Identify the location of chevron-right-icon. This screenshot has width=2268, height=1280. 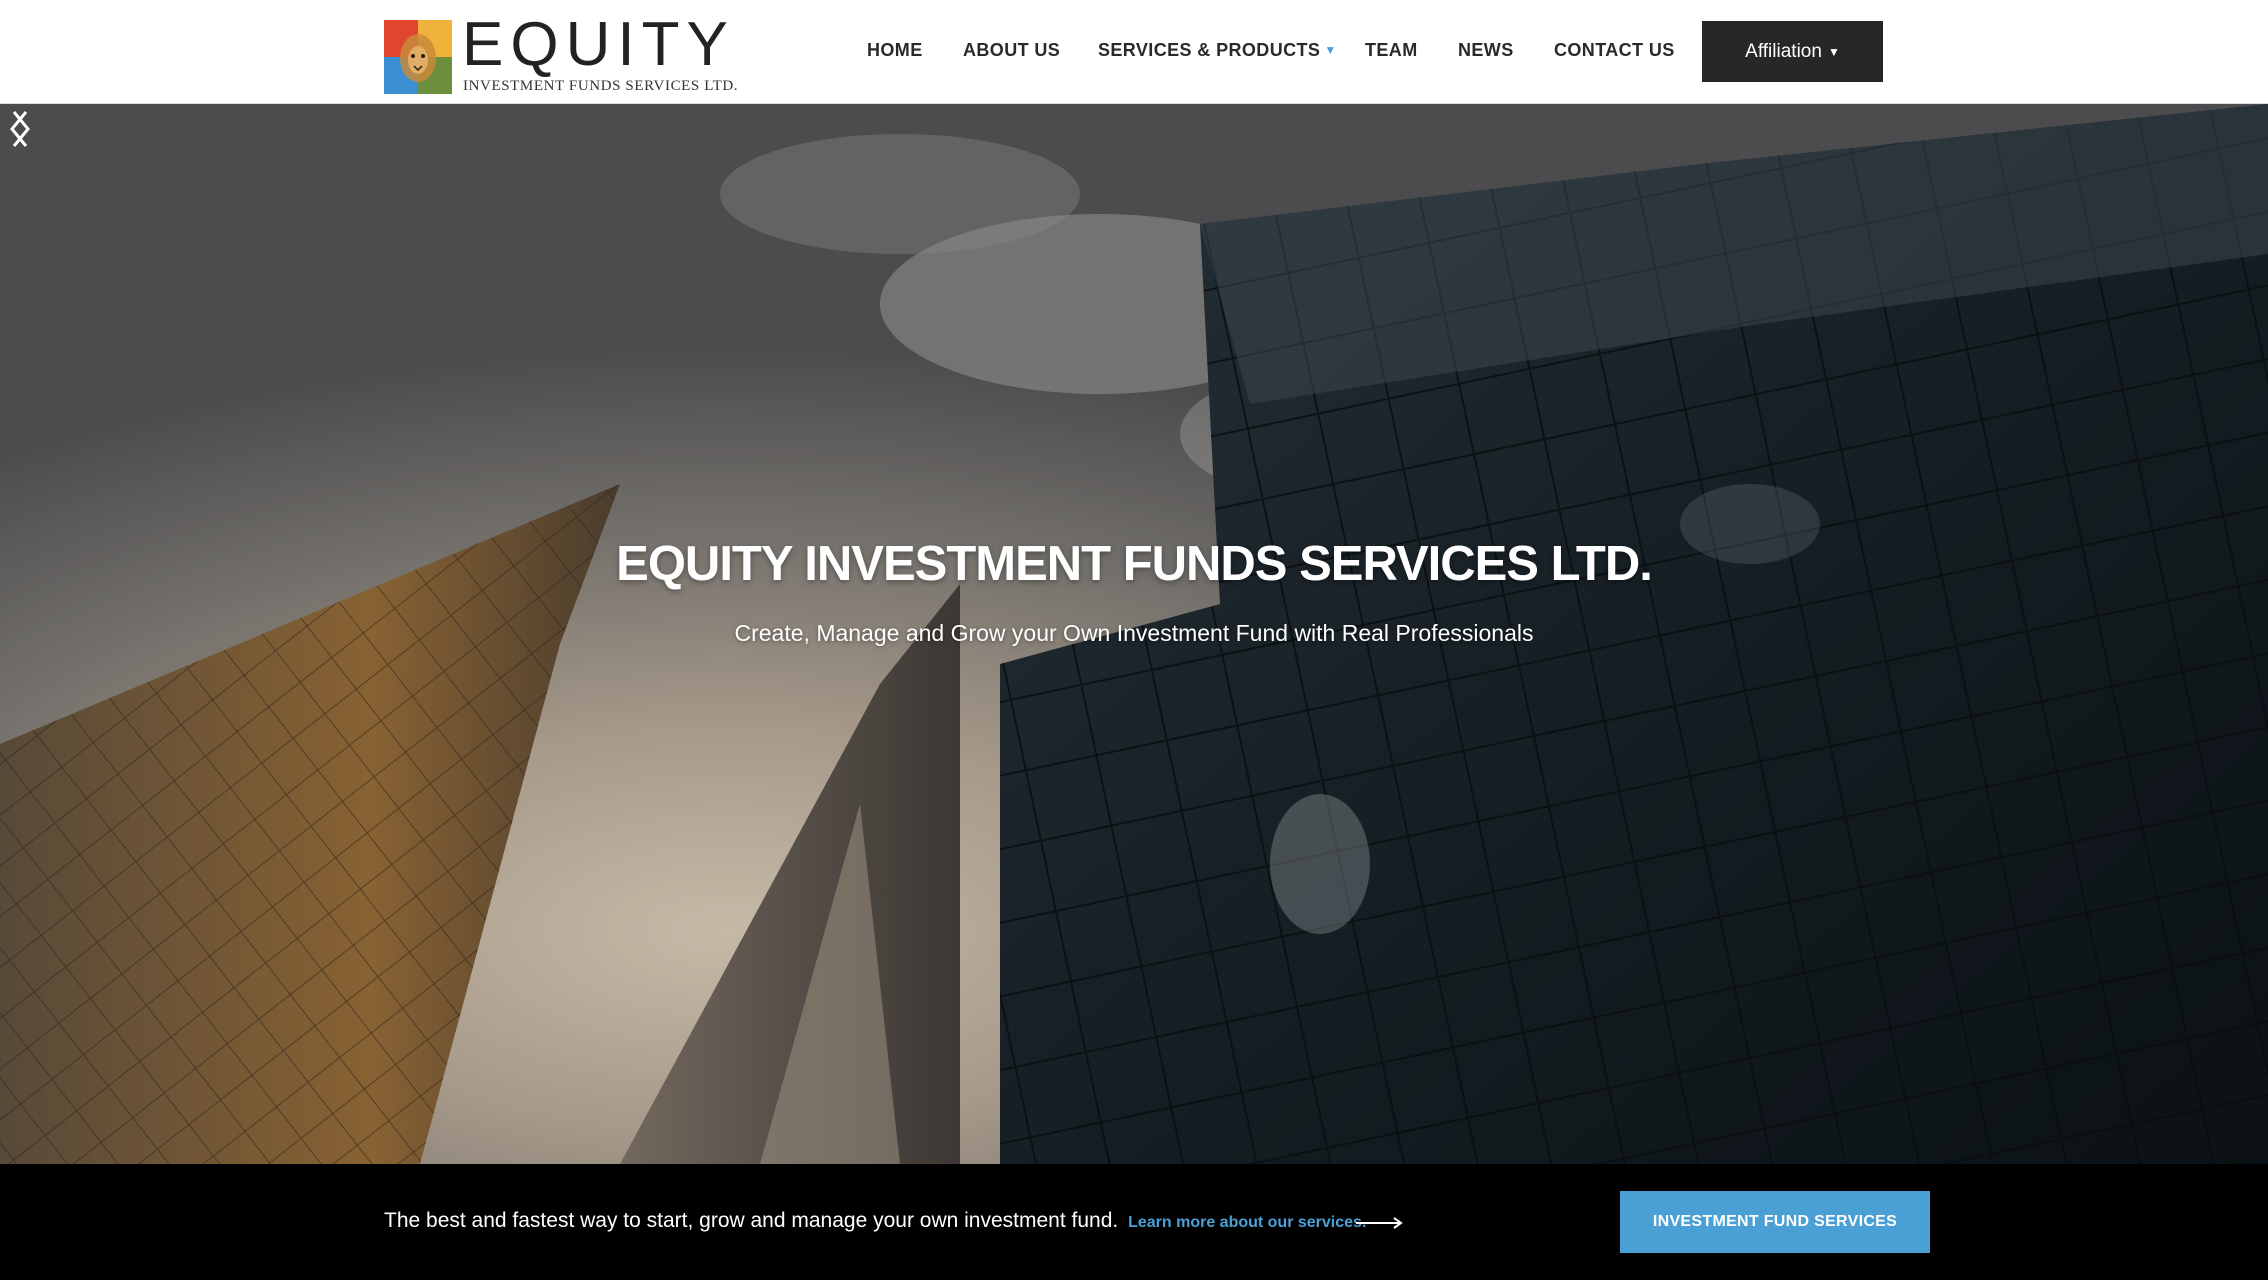
(20, 129).